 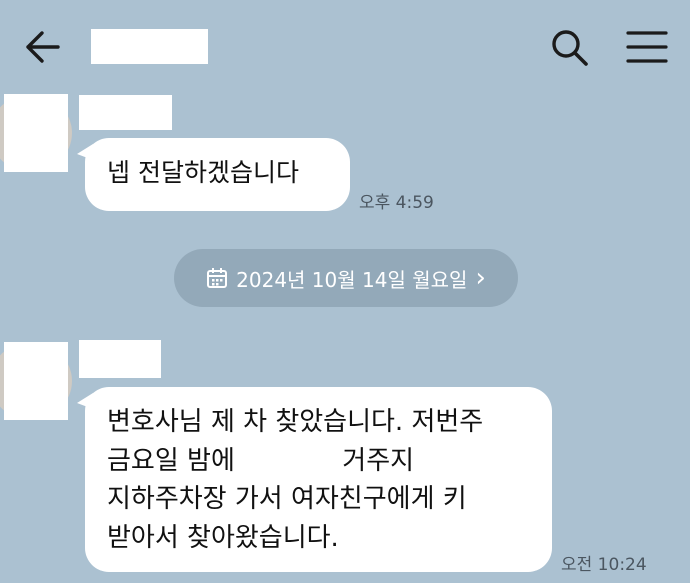 I want to click on menu-button, so click(x=647, y=47).